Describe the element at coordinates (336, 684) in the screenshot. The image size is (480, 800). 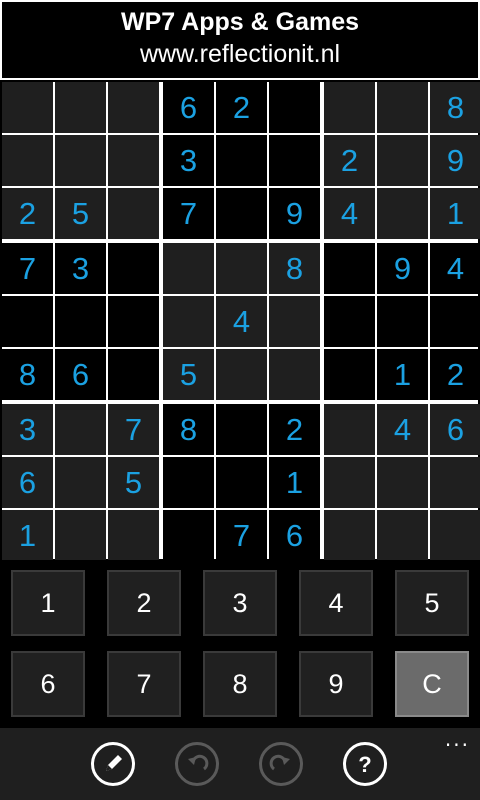
I see `number-key-9: 9` at that location.